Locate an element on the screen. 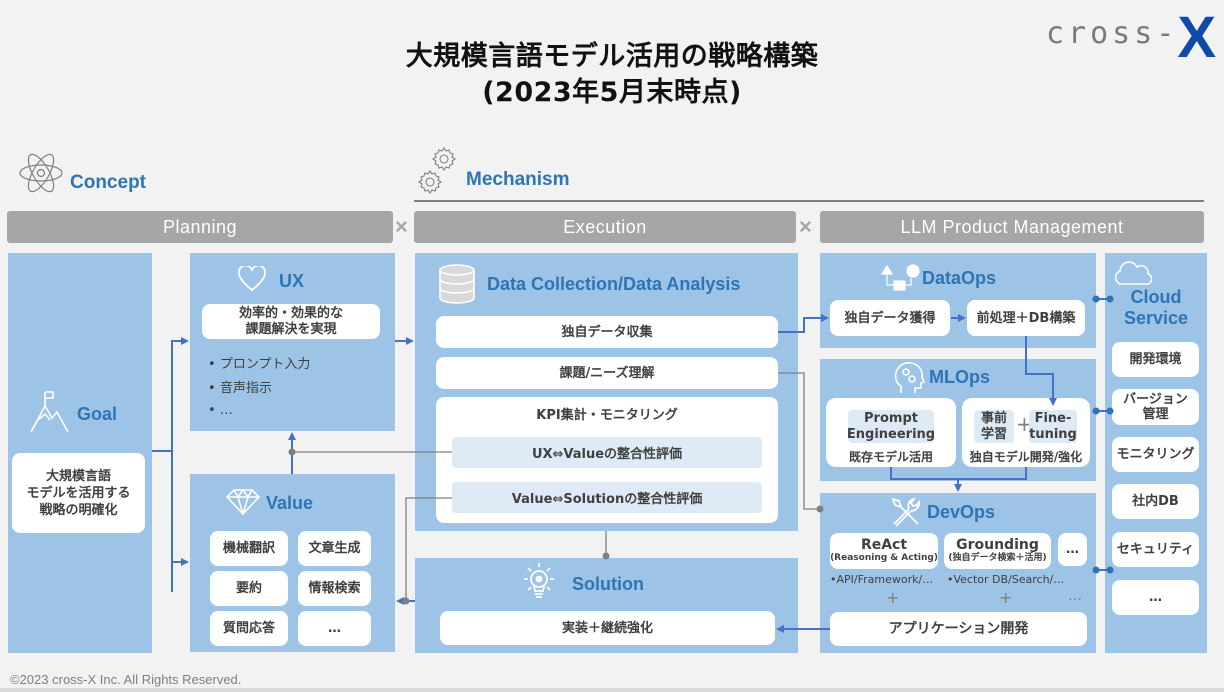 The width and height of the screenshot is (1224, 692). prompt-engineering-line: Prompt is located at coordinates (891, 418).